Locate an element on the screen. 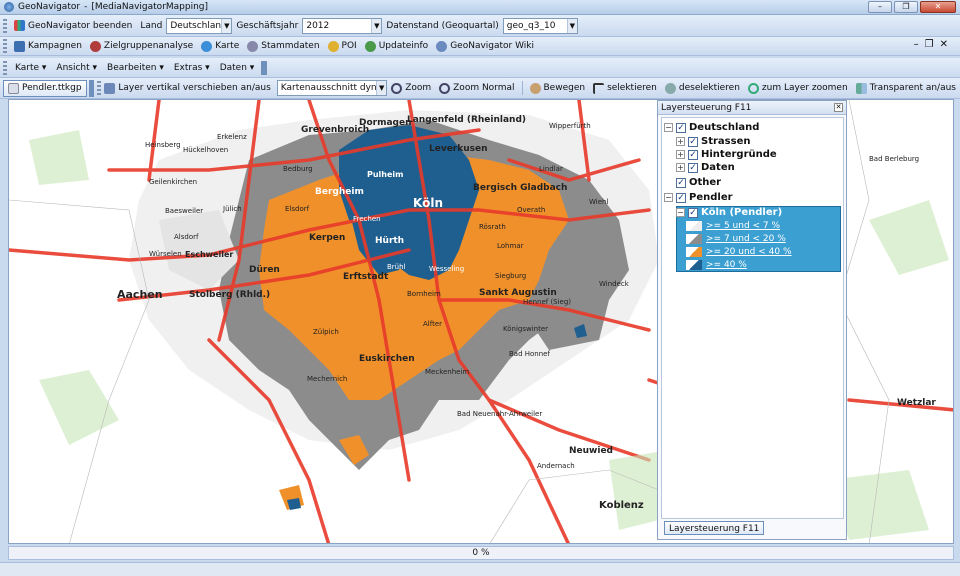 The height and width of the screenshot is (576, 960). move-button: Bewegen is located at coordinates (557, 88).